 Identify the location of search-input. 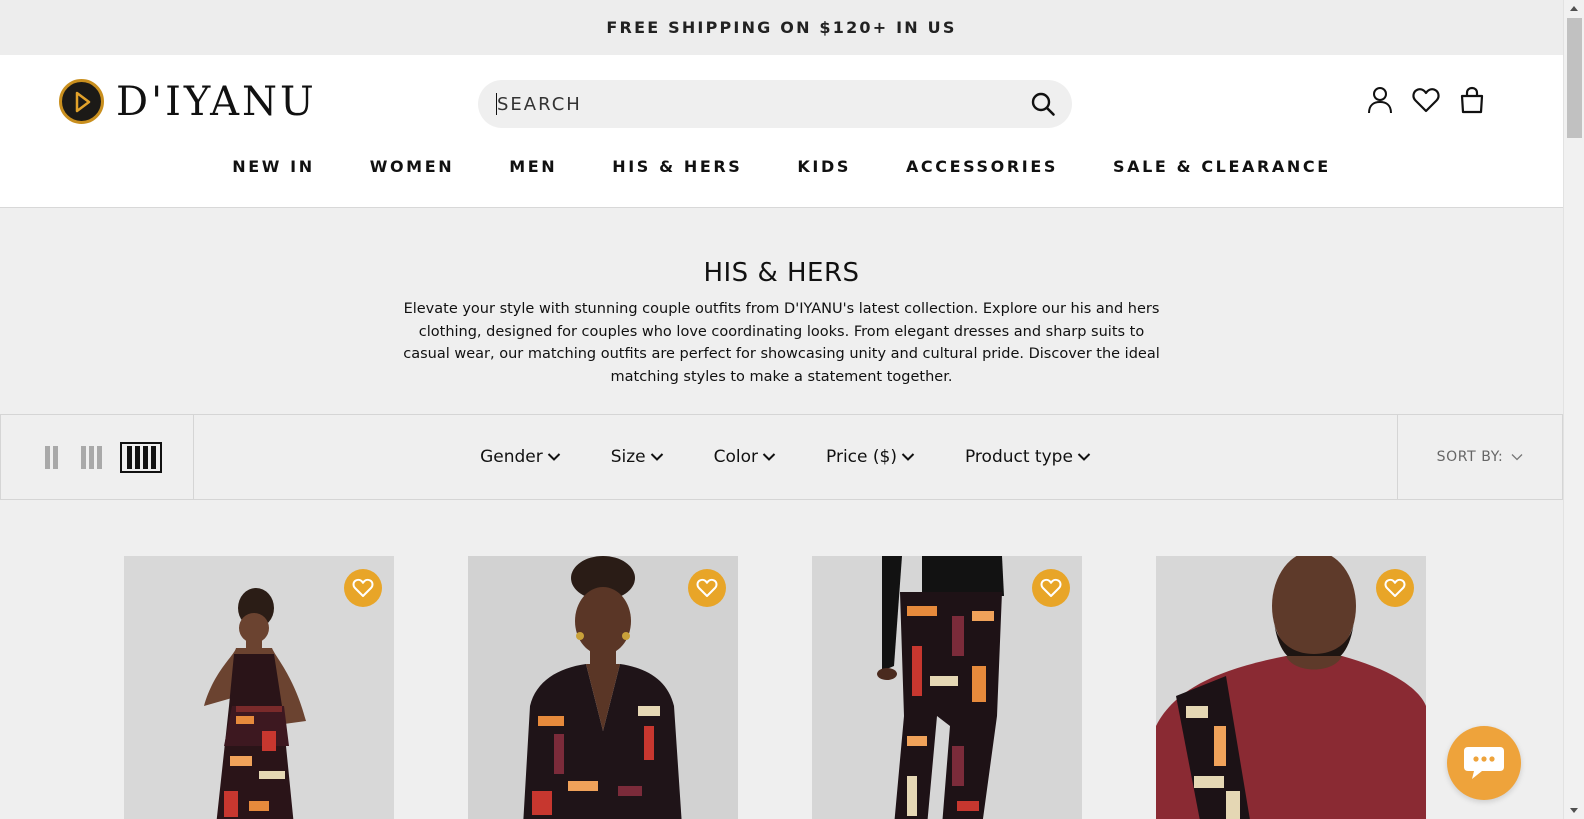
(762, 104).